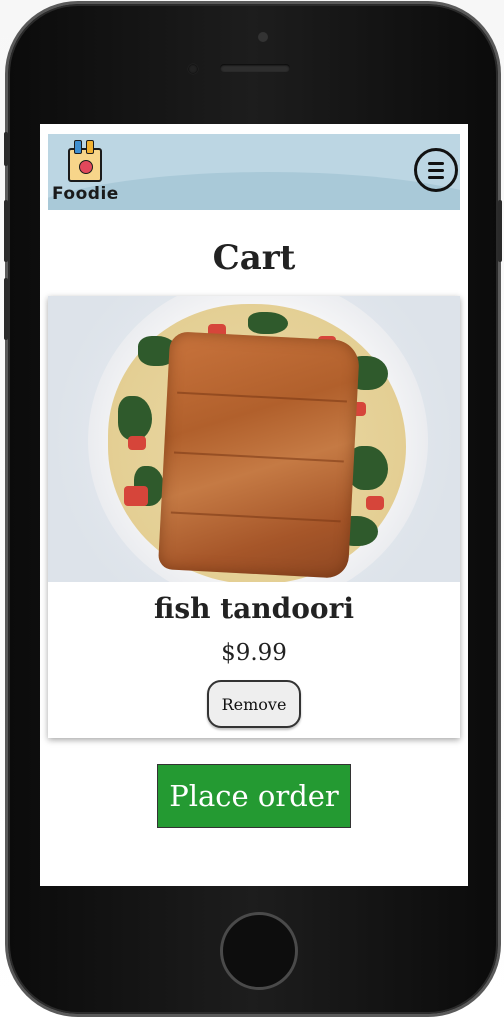 This screenshot has width=504, height=1019. Describe the element at coordinates (85, 194) in the screenshot. I see `logo-text: Foodie` at that location.